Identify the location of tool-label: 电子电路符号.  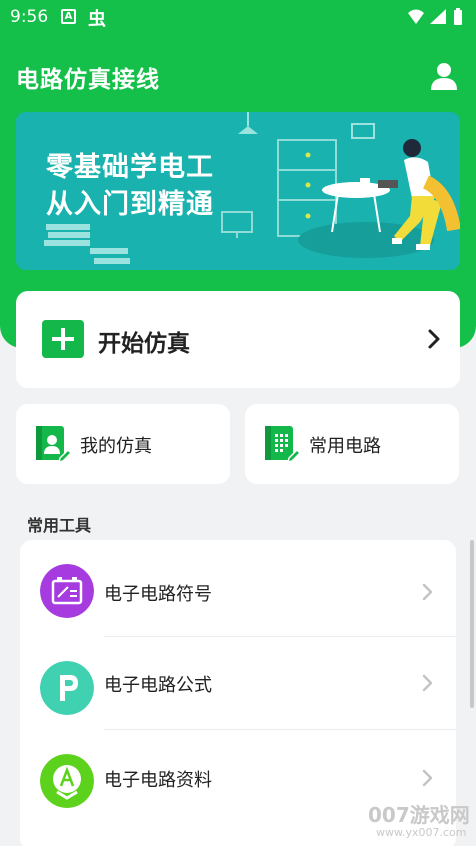
(158, 594).